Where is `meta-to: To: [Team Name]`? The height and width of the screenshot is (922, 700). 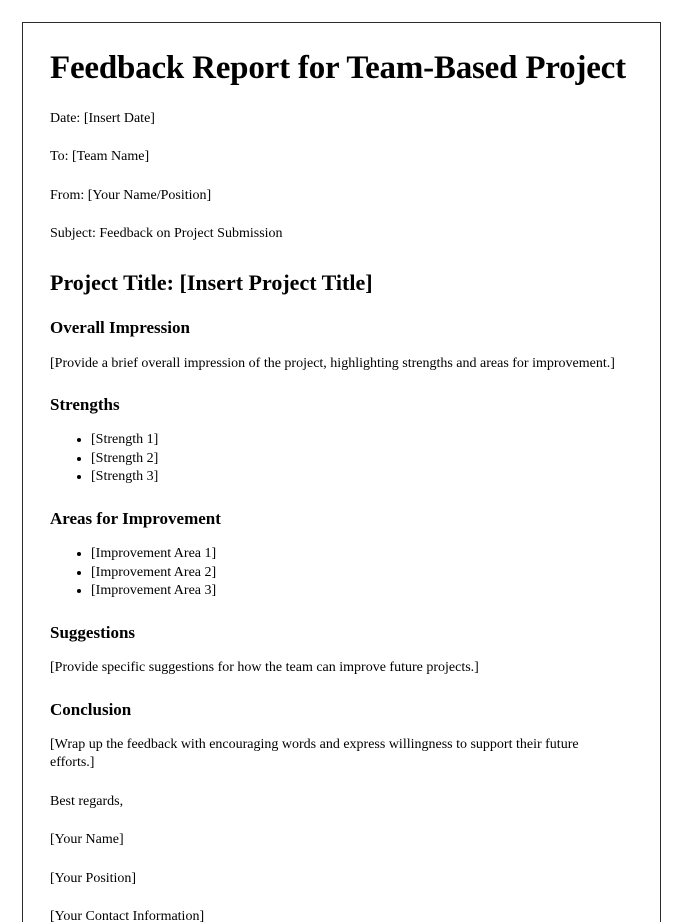
meta-to: To: [Team Name] is located at coordinates (100, 157).